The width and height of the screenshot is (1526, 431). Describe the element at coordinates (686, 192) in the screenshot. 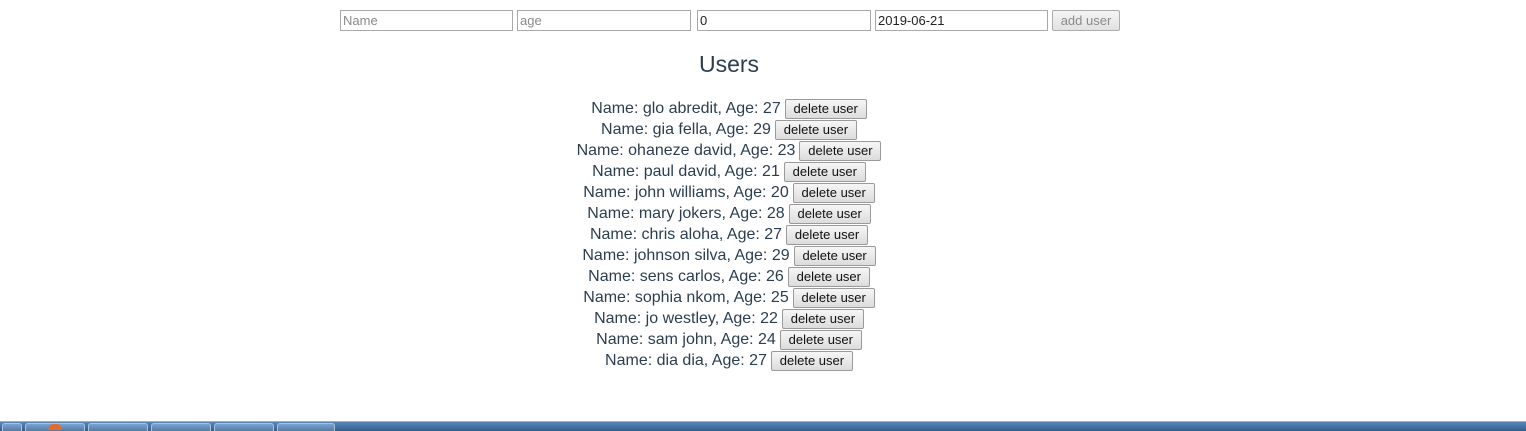

I see `user-info: Name: john williams, Age: 20` at that location.